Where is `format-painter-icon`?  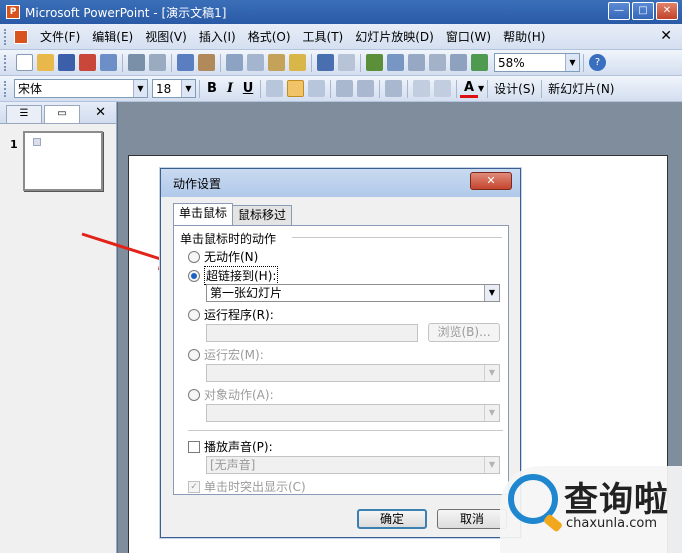
format-painter-icon is located at coordinates (297, 62).